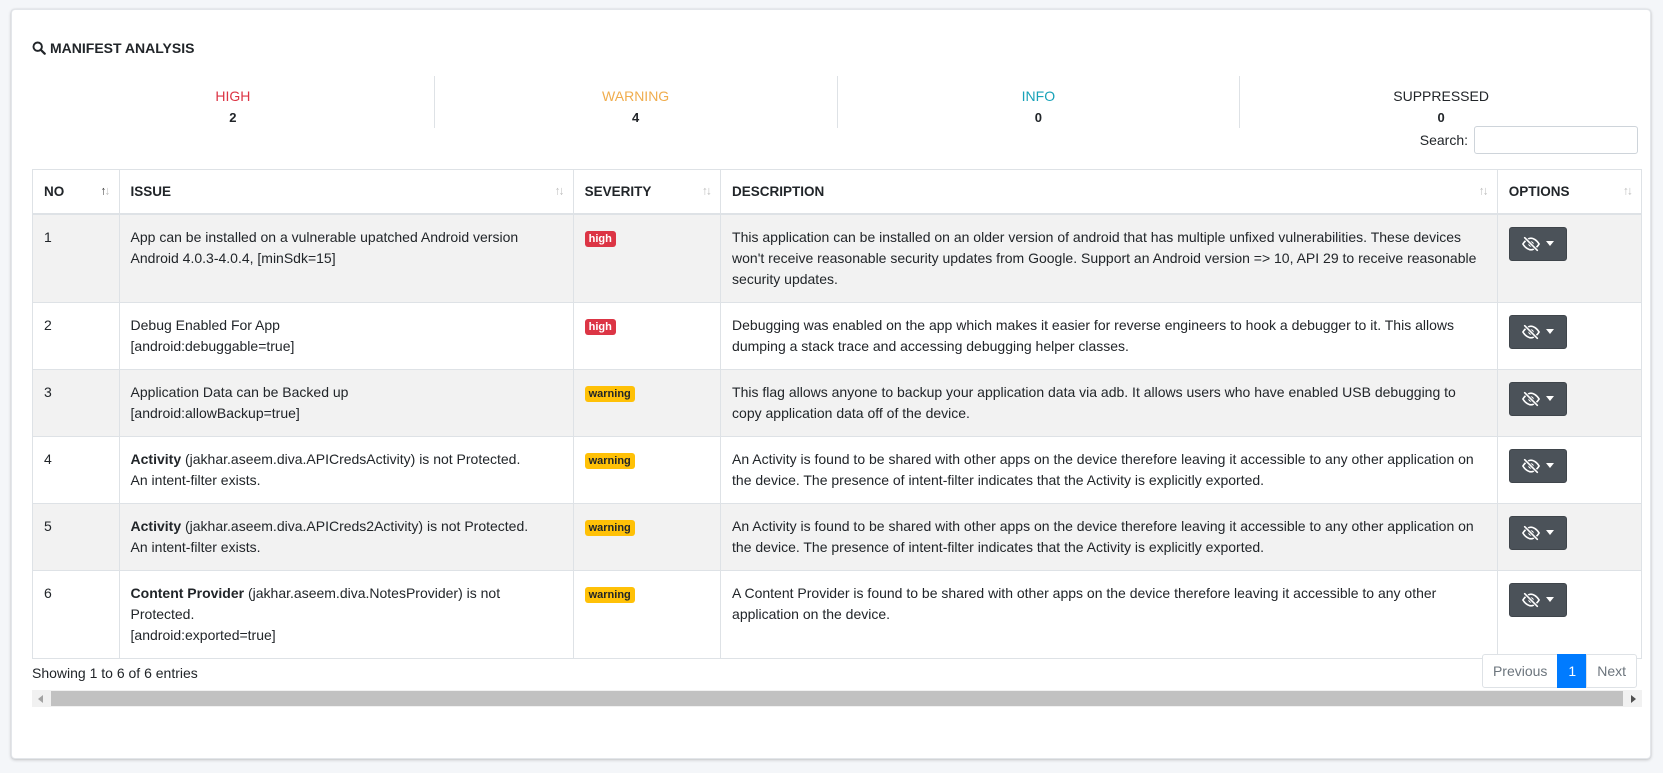 The image size is (1663, 773). What do you see at coordinates (40, 698) in the screenshot?
I see `scroll-left-arrow-icon` at bounding box center [40, 698].